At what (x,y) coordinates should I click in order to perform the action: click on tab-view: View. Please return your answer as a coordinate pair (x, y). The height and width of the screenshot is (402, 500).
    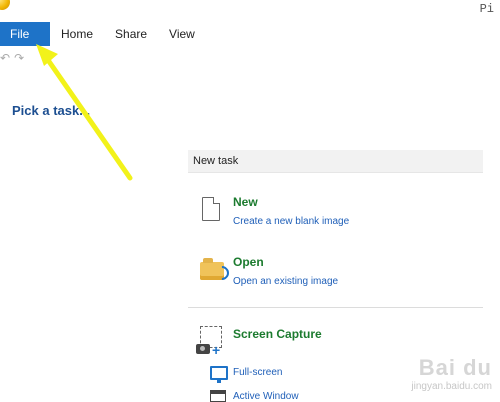
    Looking at the image, I should click on (182, 34).